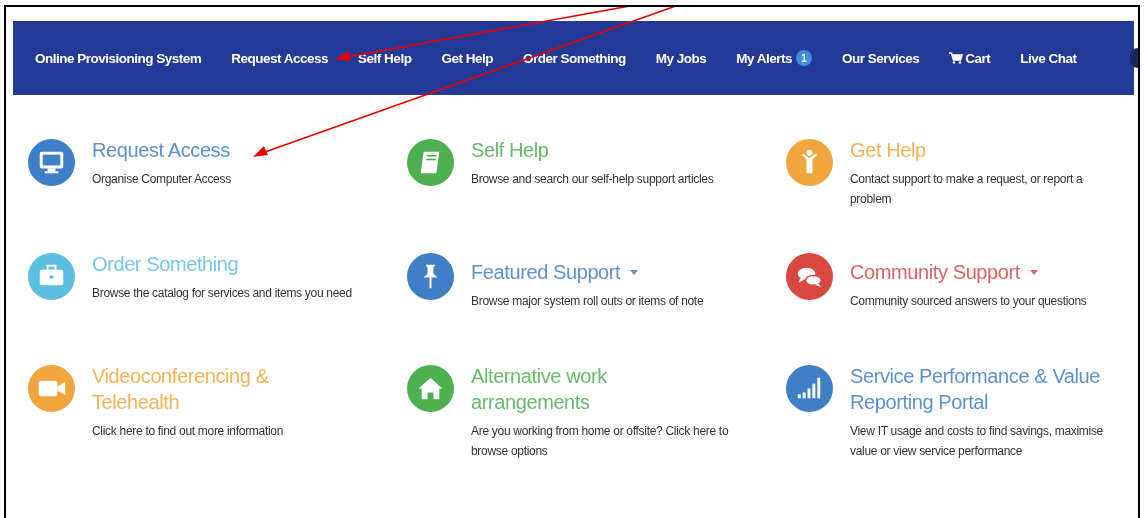 This screenshot has width=1144, height=518. I want to click on briefcase-icon, so click(51, 276).